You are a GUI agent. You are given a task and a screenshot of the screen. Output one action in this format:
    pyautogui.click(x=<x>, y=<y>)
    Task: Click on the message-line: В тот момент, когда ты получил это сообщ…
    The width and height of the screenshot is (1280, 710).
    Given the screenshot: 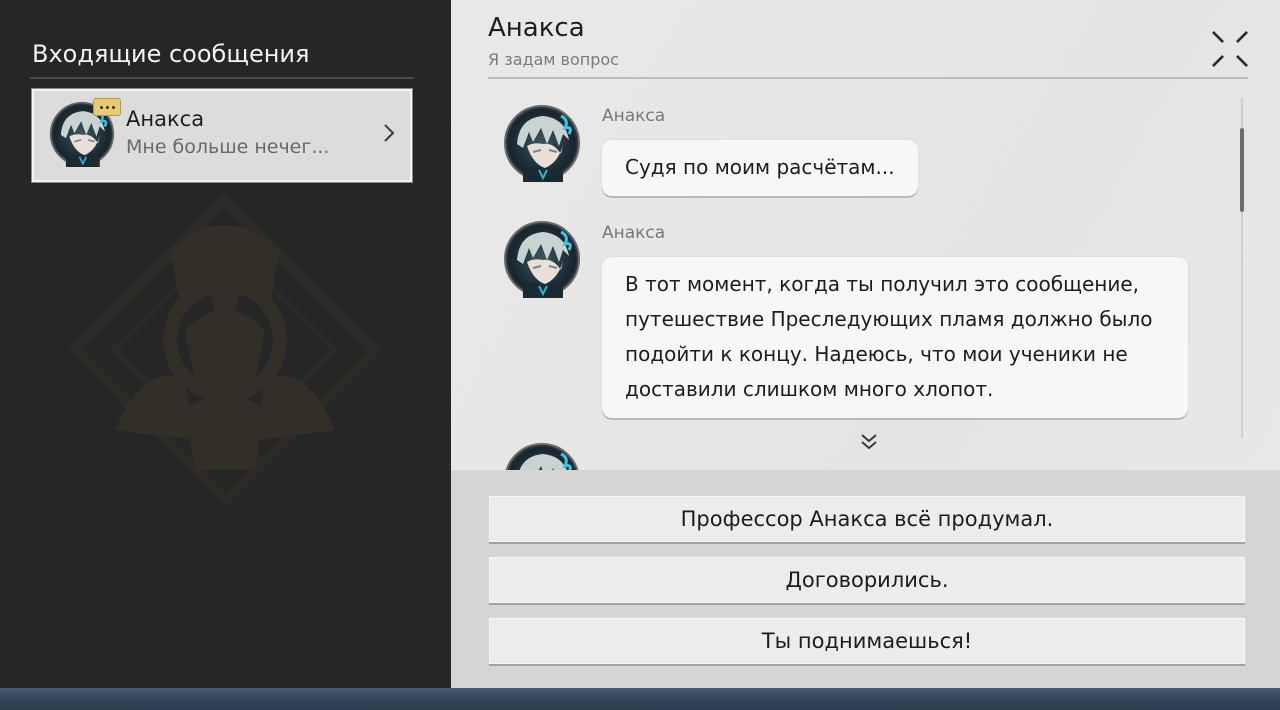 What is the action you would take?
    pyautogui.click(x=882, y=284)
    